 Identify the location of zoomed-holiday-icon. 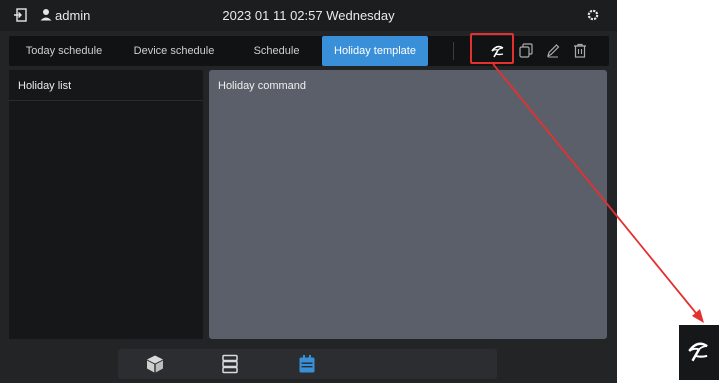
(699, 352).